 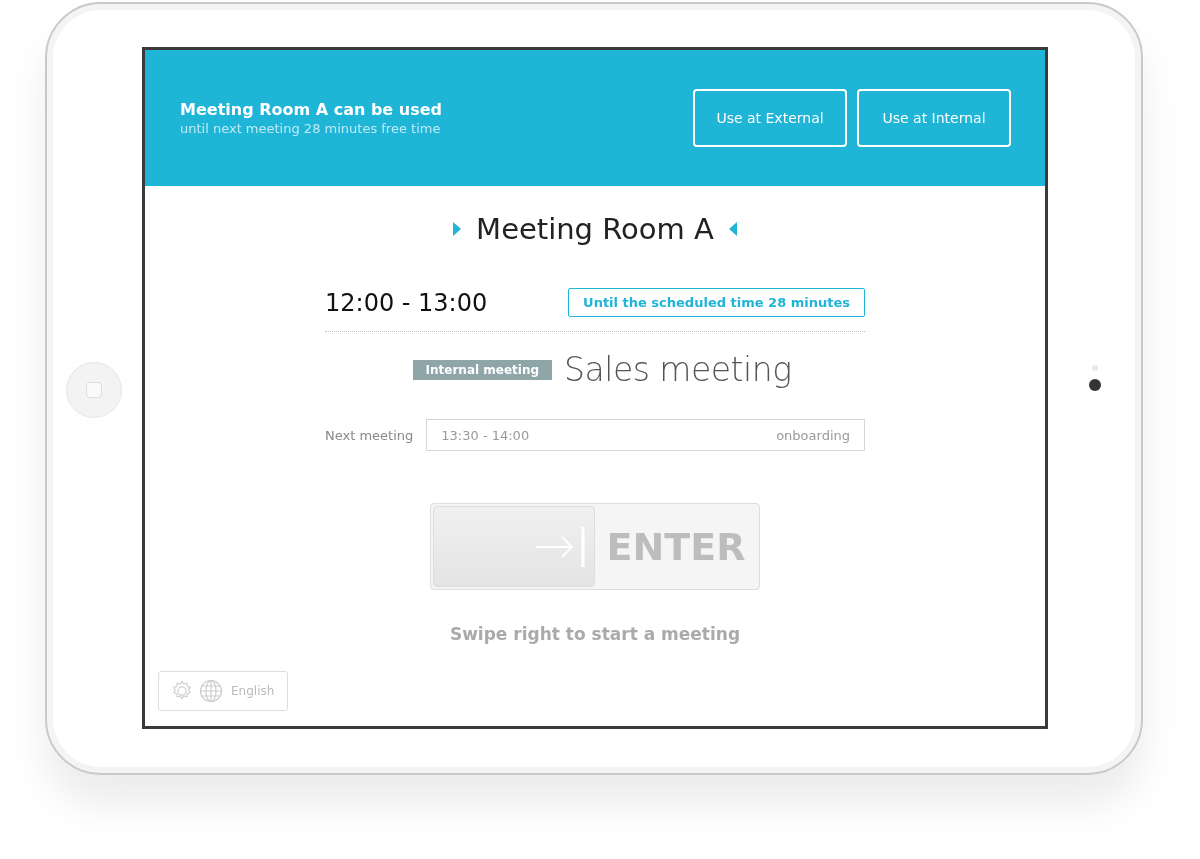 I want to click on meeting-time: 12:00 - 13:00, so click(x=406, y=302).